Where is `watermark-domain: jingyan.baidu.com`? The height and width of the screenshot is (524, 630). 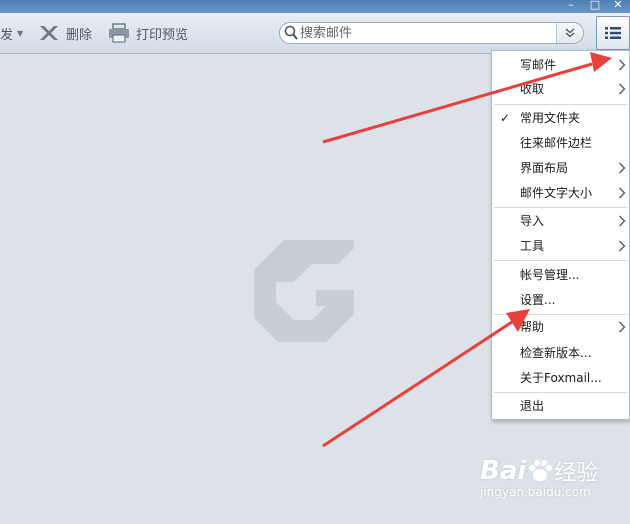
watermark-domain: jingyan.baidu.com is located at coordinates (535, 492).